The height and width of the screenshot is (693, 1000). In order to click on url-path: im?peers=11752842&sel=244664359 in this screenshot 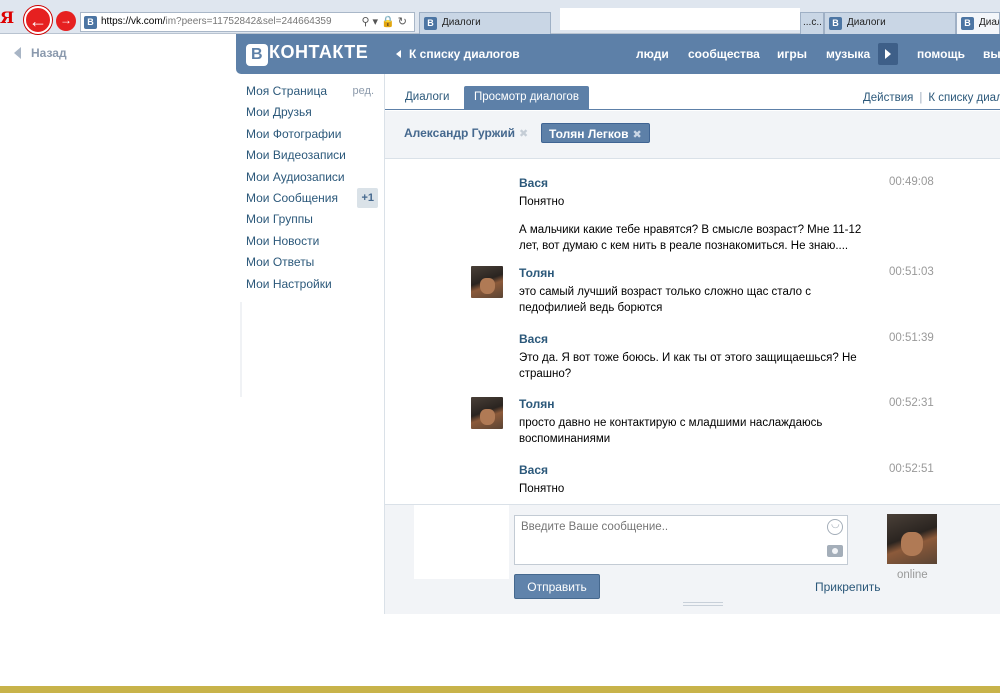, I will do `click(248, 21)`.